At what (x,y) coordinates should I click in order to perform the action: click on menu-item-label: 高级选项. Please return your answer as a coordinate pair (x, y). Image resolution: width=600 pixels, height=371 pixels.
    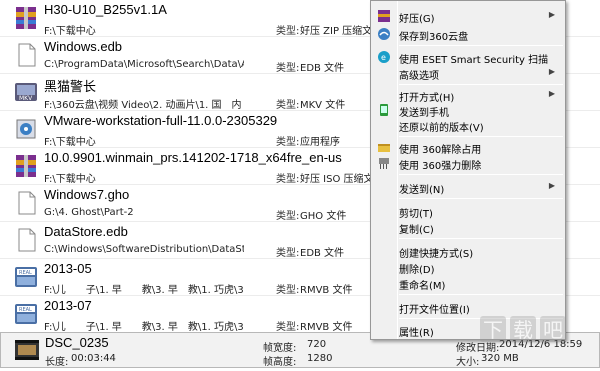
    Looking at the image, I should click on (419, 76).